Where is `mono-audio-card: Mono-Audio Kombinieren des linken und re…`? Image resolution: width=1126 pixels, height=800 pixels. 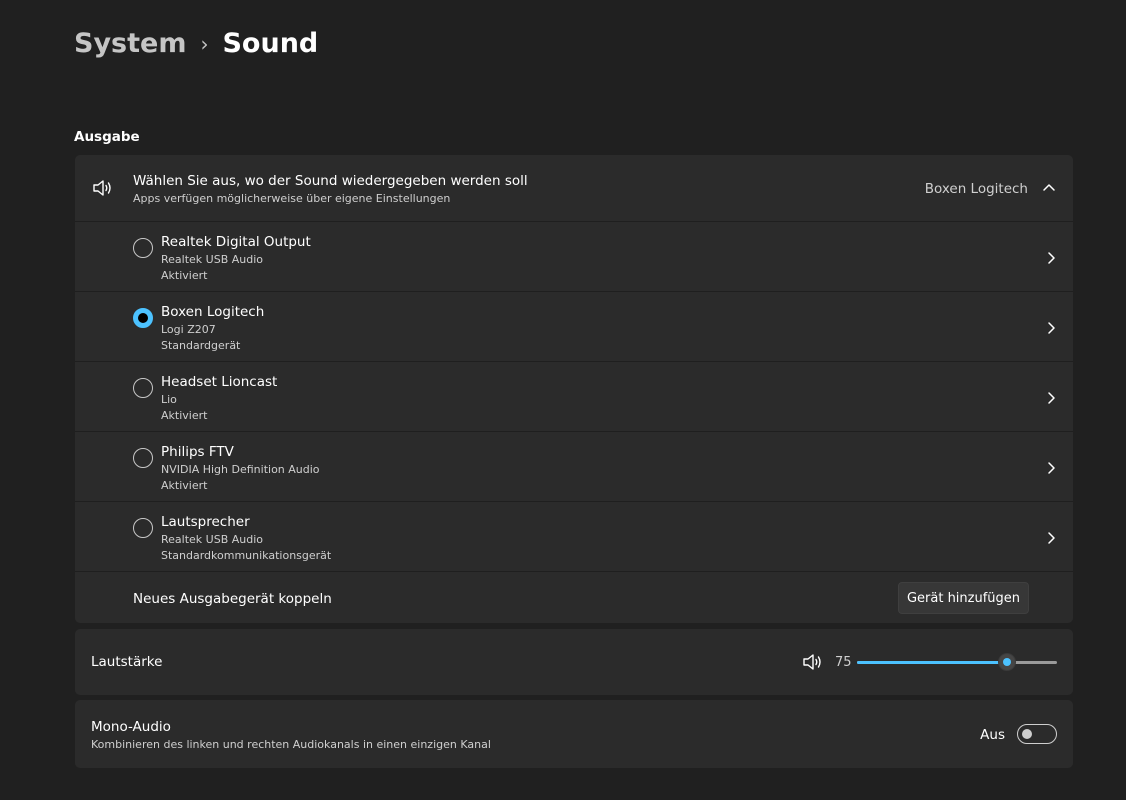 mono-audio-card: Mono-Audio Kombinieren des linken und re… is located at coordinates (574, 734).